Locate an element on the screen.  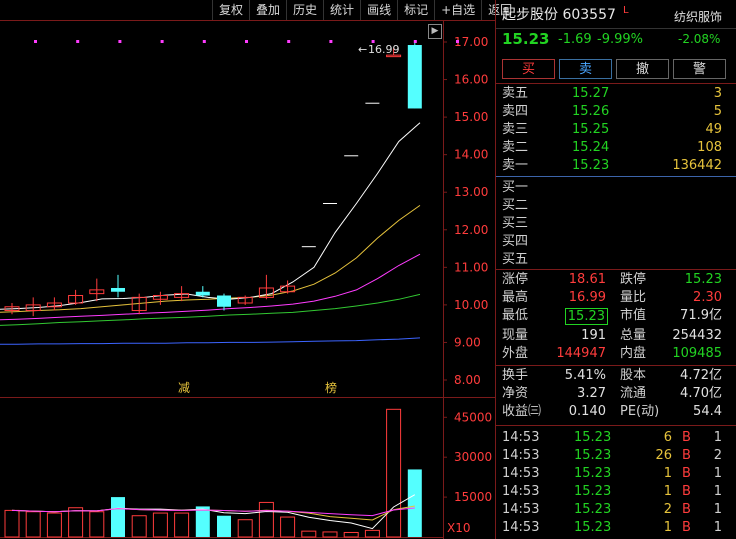
tick-row: 14:53 15.23 2 B 1 is located at coordinates (612, 509).